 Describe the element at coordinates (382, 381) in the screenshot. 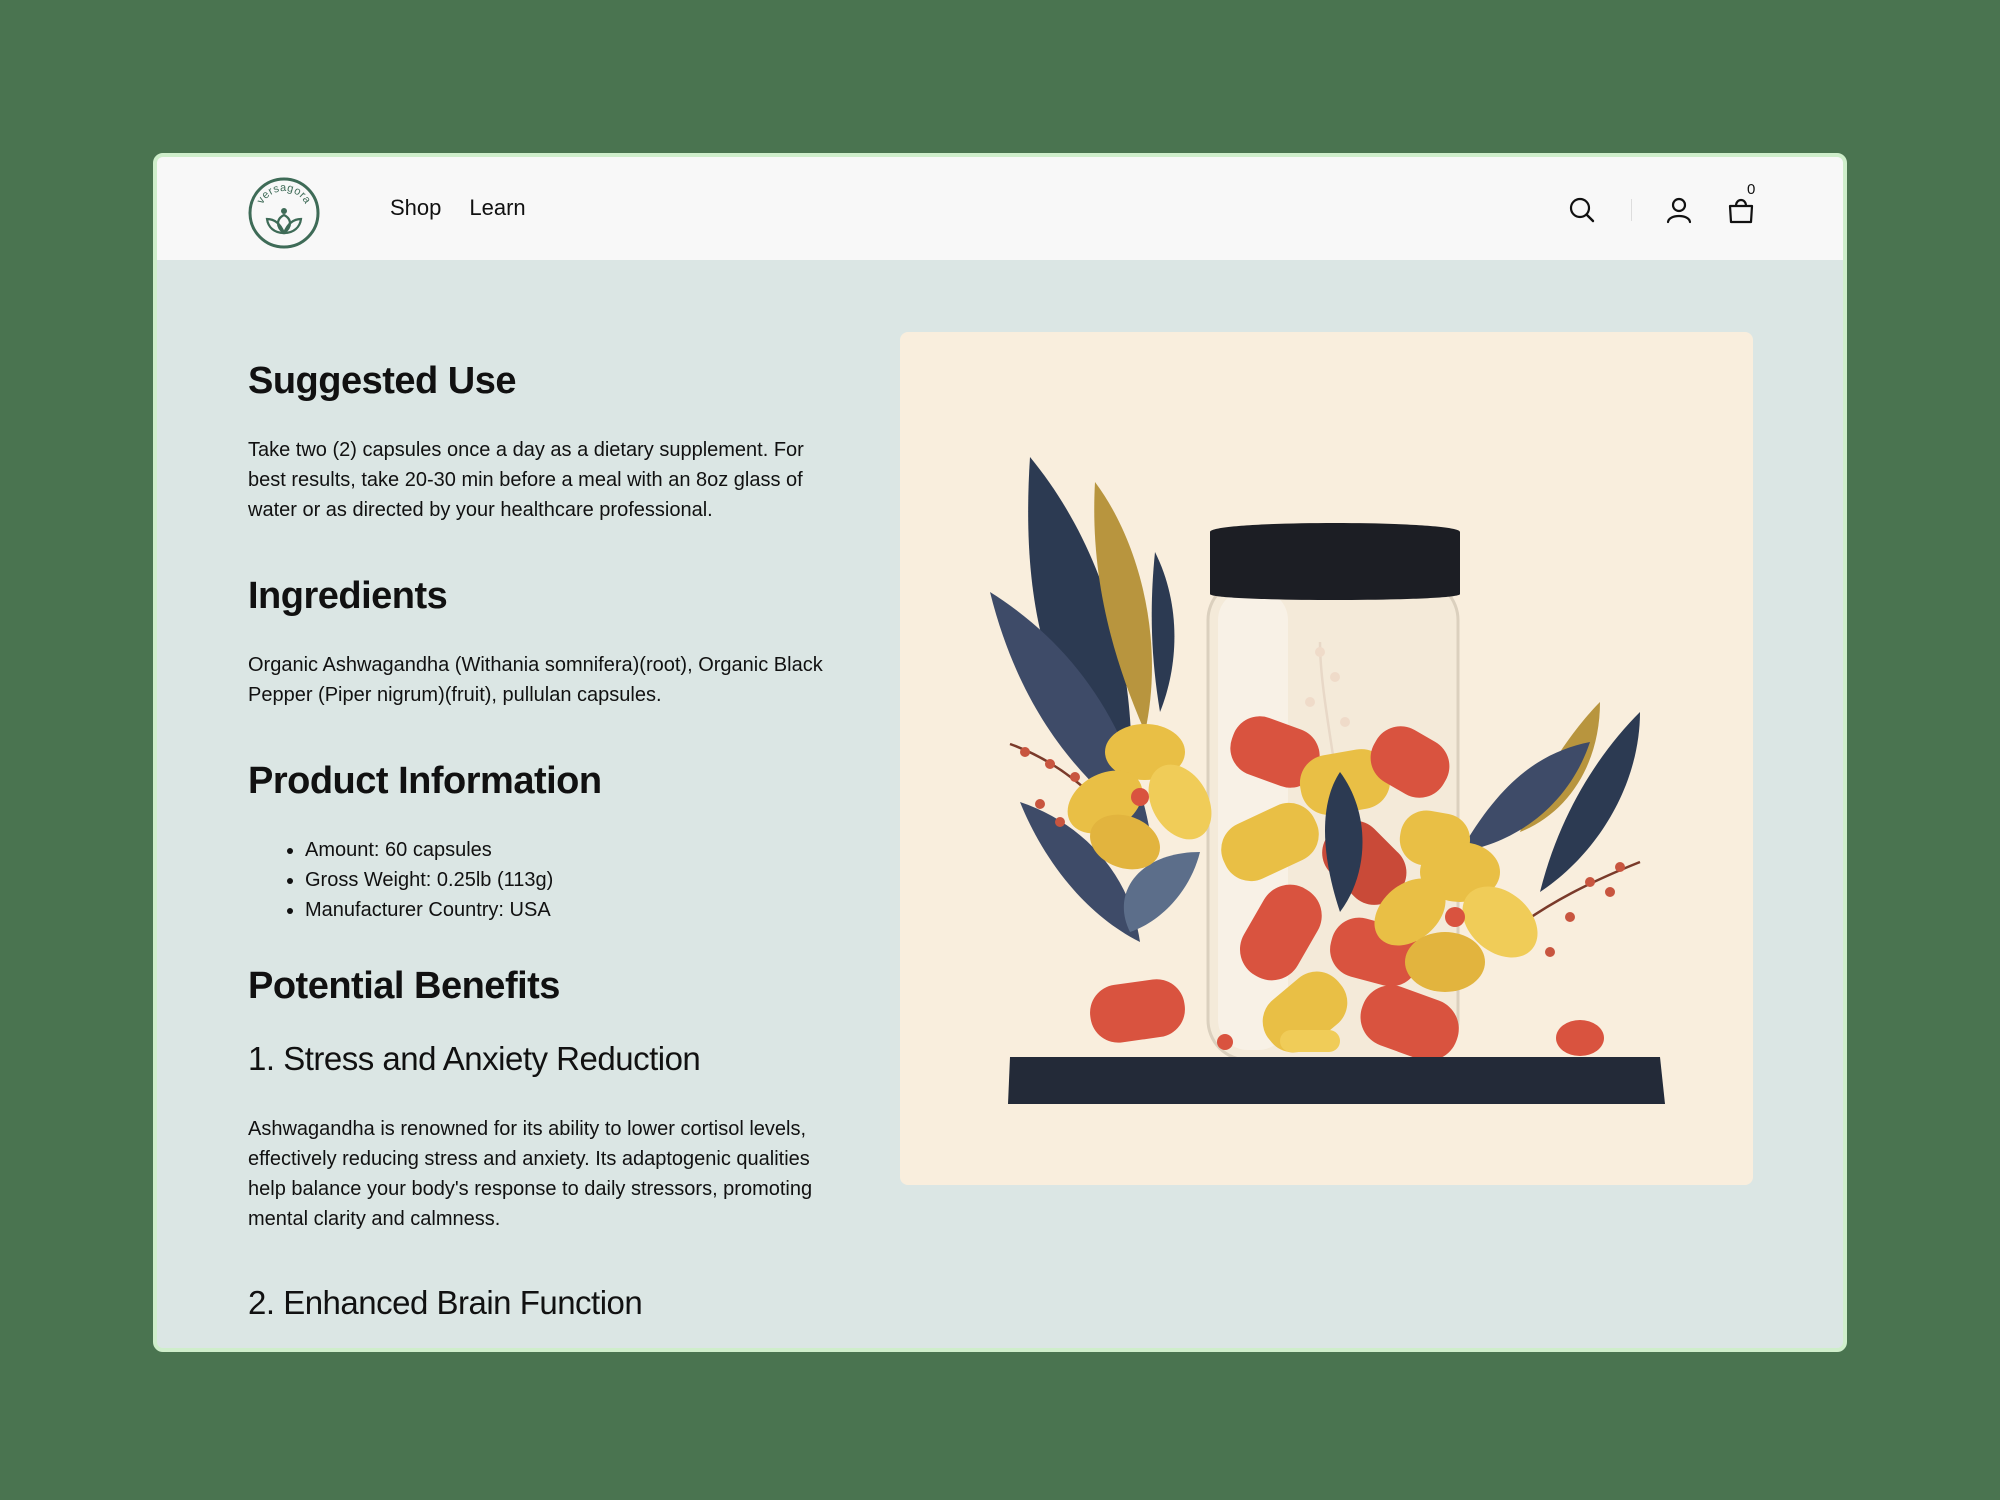

I see `suggested-use-heading: Suggested Use` at that location.